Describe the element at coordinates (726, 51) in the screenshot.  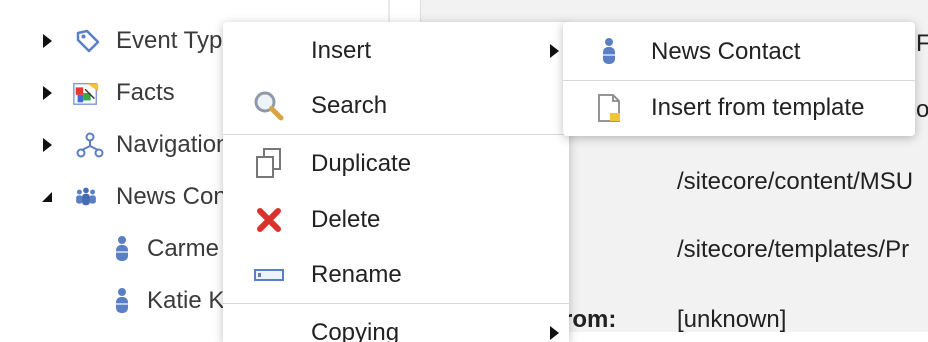
I see `submenu-item-label: News Contact` at that location.